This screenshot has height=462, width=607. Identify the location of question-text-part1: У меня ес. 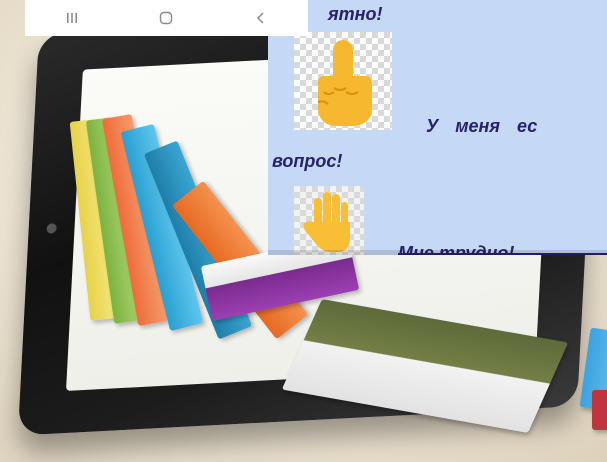
(482, 126).